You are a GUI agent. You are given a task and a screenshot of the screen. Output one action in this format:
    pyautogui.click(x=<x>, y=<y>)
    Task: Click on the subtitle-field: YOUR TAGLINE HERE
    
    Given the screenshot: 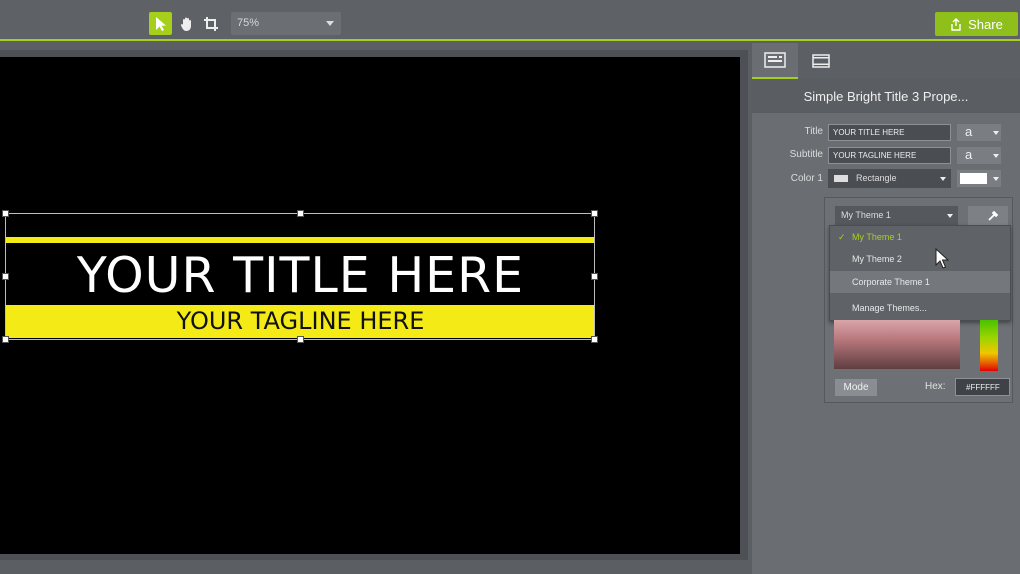 What is the action you would take?
    pyautogui.click(x=889, y=155)
    